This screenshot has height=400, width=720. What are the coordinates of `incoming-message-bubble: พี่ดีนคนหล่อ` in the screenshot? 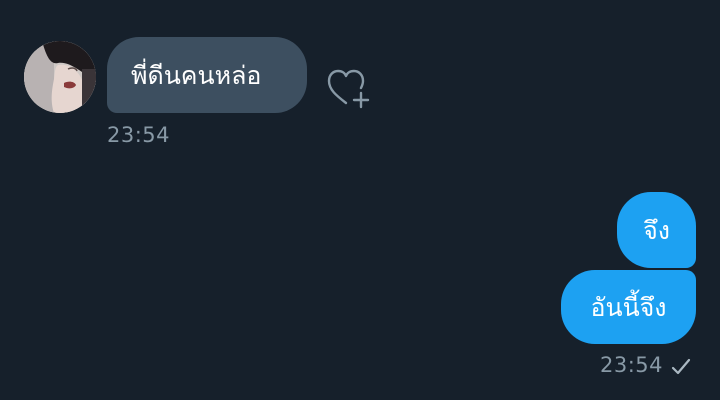 It's located at (207, 75).